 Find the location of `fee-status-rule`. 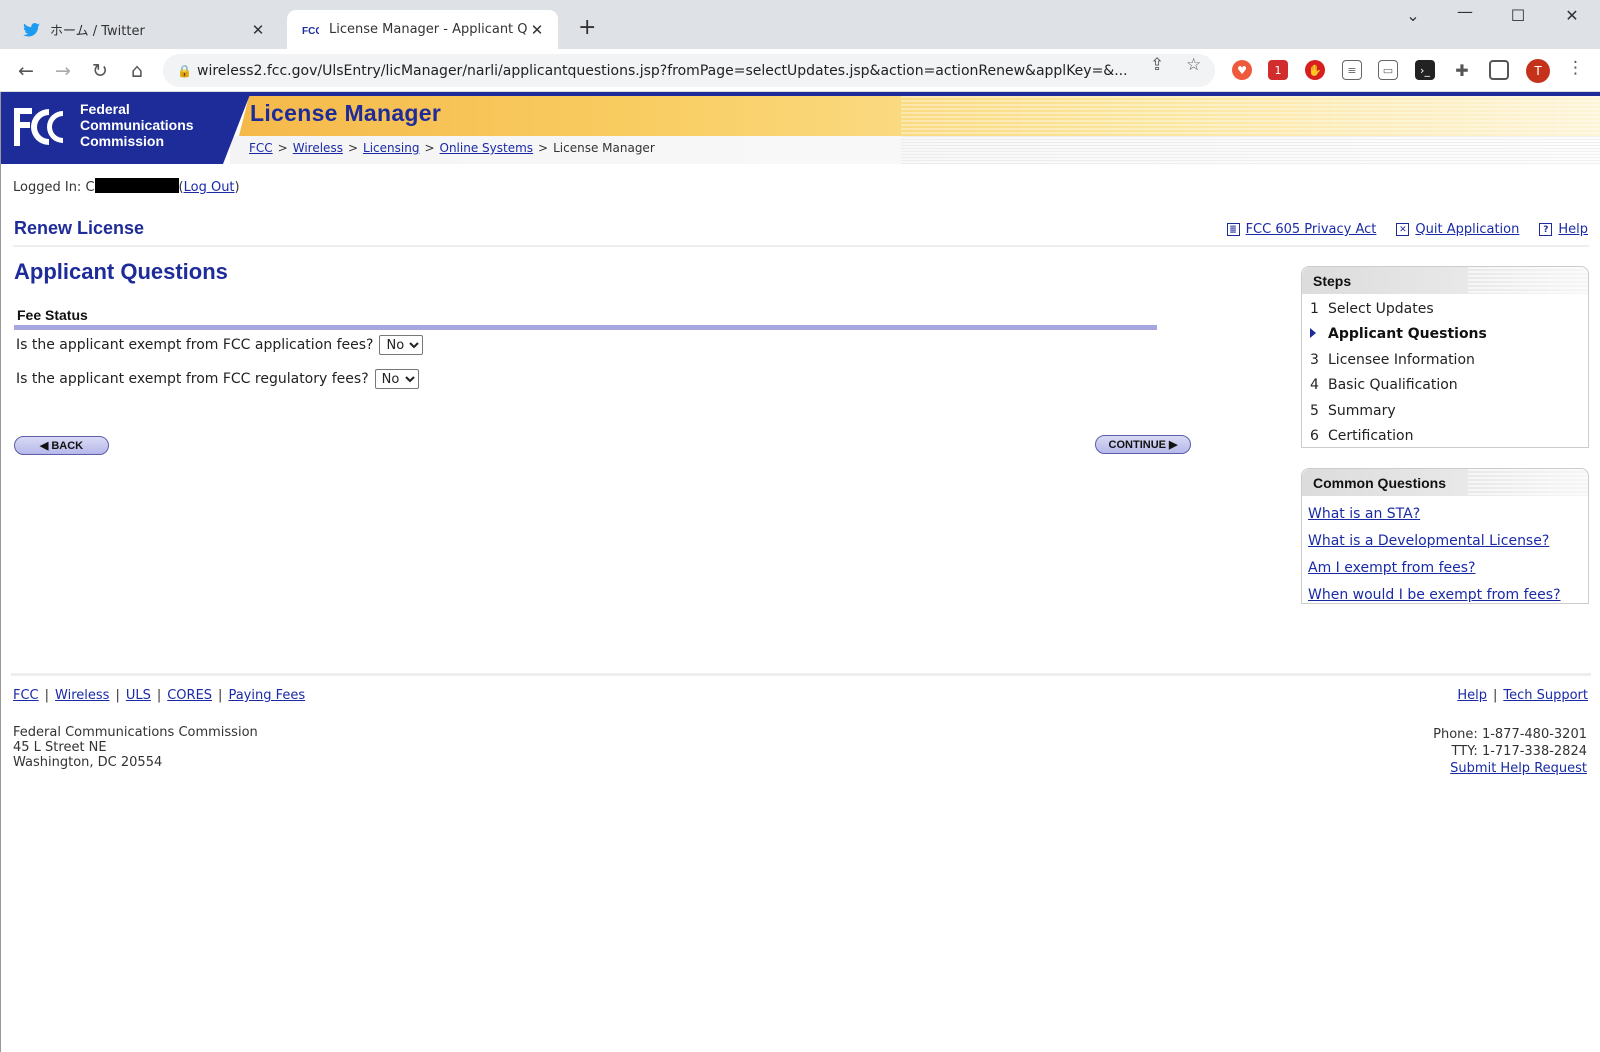

fee-status-rule is located at coordinates (585, 327).